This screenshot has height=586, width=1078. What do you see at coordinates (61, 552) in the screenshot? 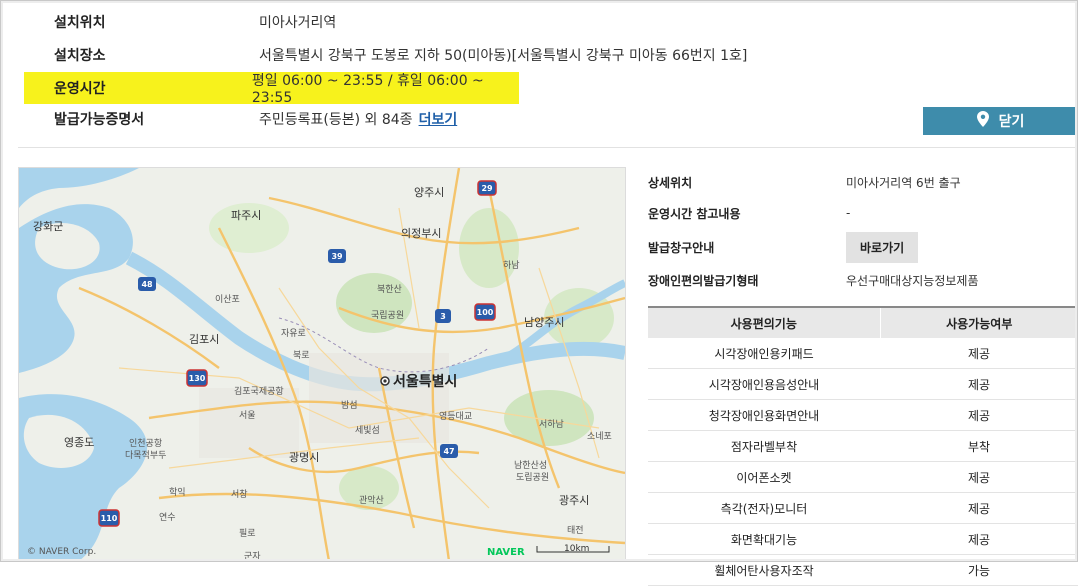
I see `map-copyright: © NAVER Corp.` at bounding box center [61, 552].